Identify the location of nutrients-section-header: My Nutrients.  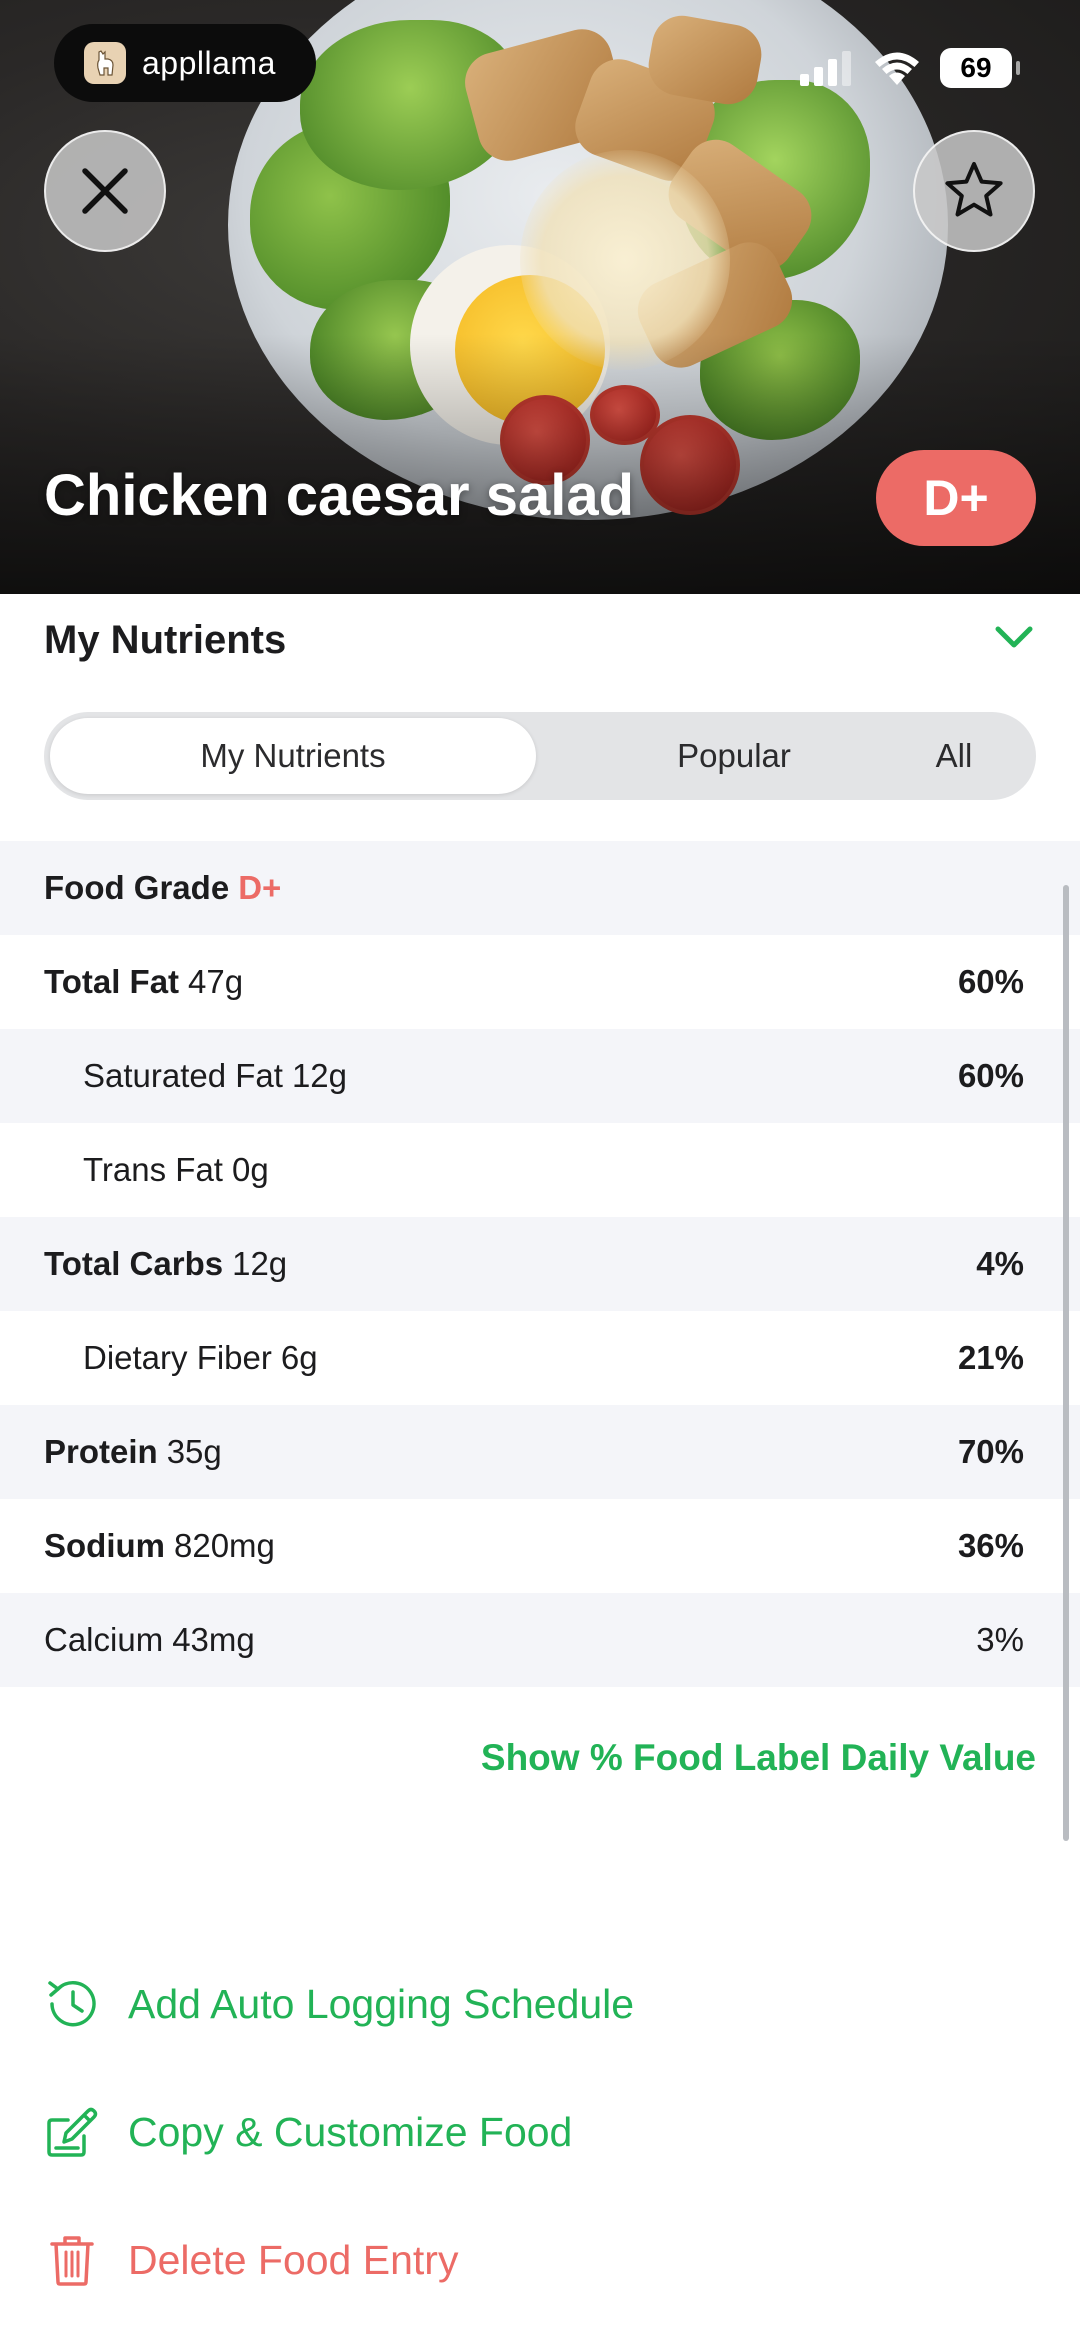
(540, 642).